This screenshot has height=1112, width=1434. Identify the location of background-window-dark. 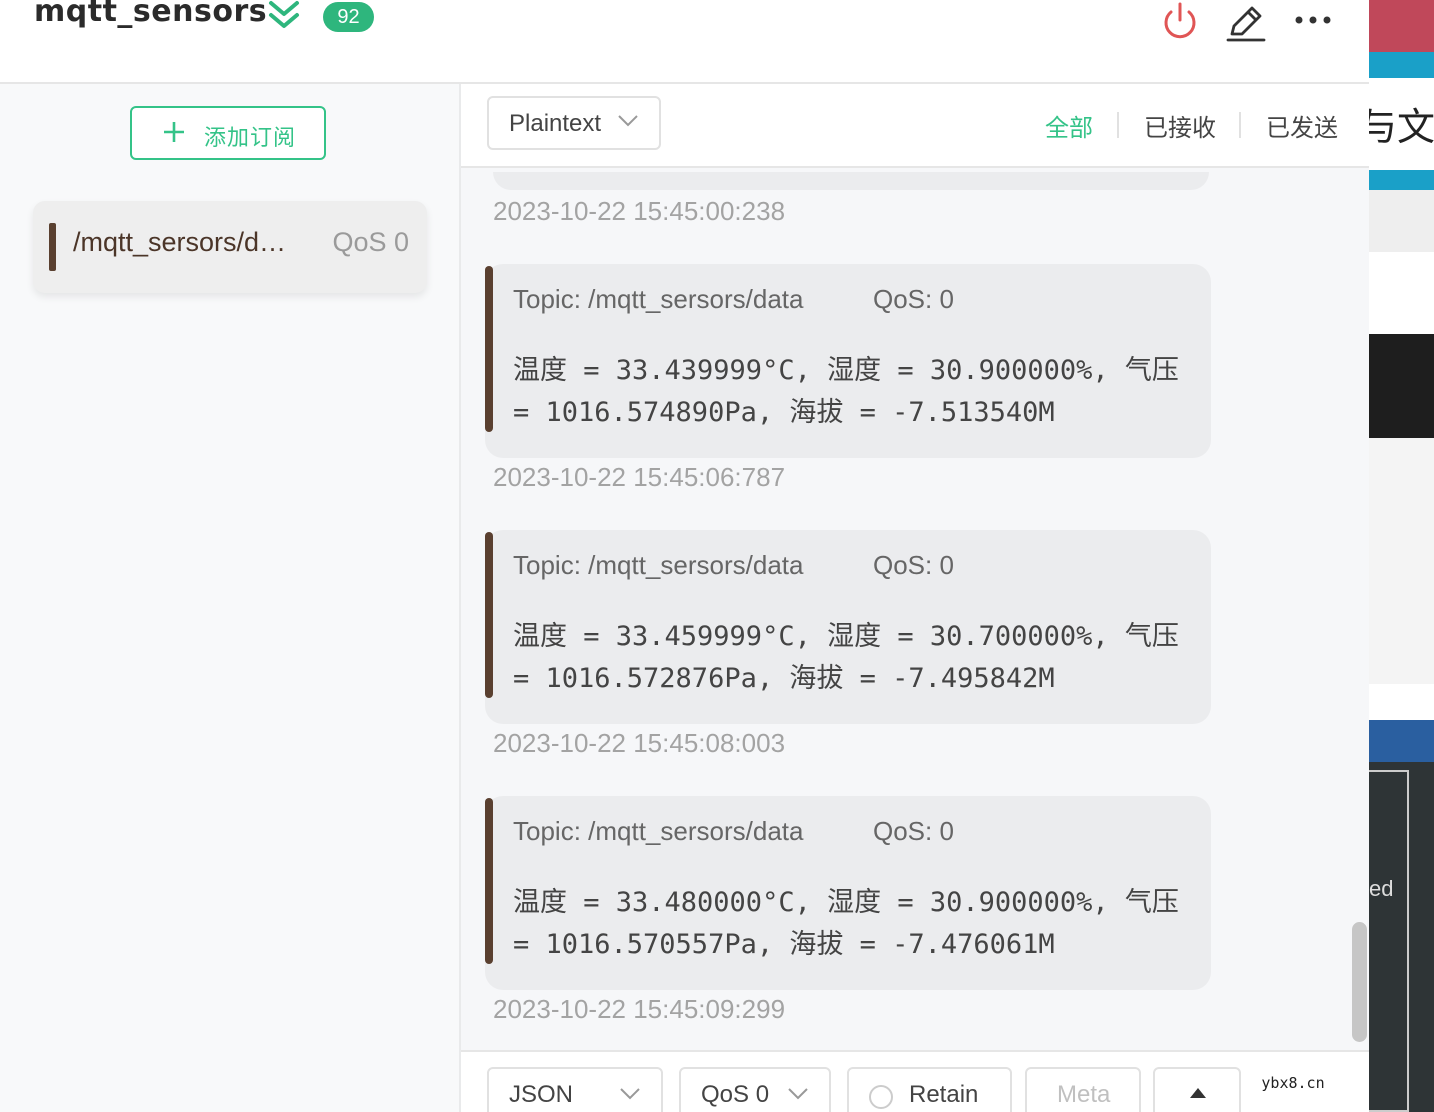
(1401, 386).